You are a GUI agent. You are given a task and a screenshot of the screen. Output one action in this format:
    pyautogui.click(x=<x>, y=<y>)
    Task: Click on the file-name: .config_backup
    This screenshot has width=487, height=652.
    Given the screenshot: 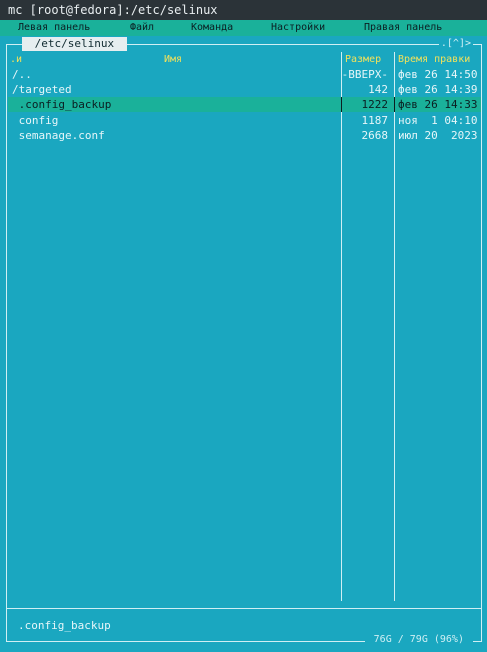 What is the action you would take?
    pyautogui.click(x=62, y=104)
    